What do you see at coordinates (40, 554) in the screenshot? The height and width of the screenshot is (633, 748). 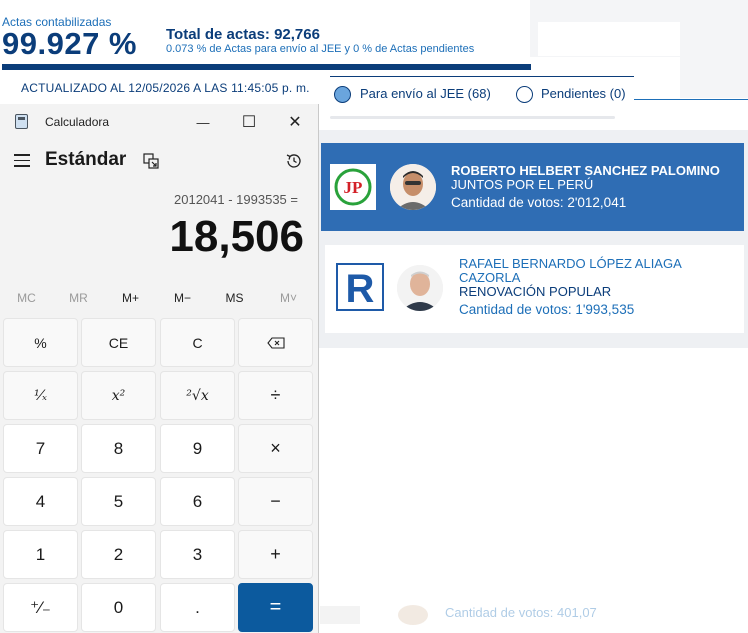 I see `digit-1-button: 1` at bounding box center [40, 554].